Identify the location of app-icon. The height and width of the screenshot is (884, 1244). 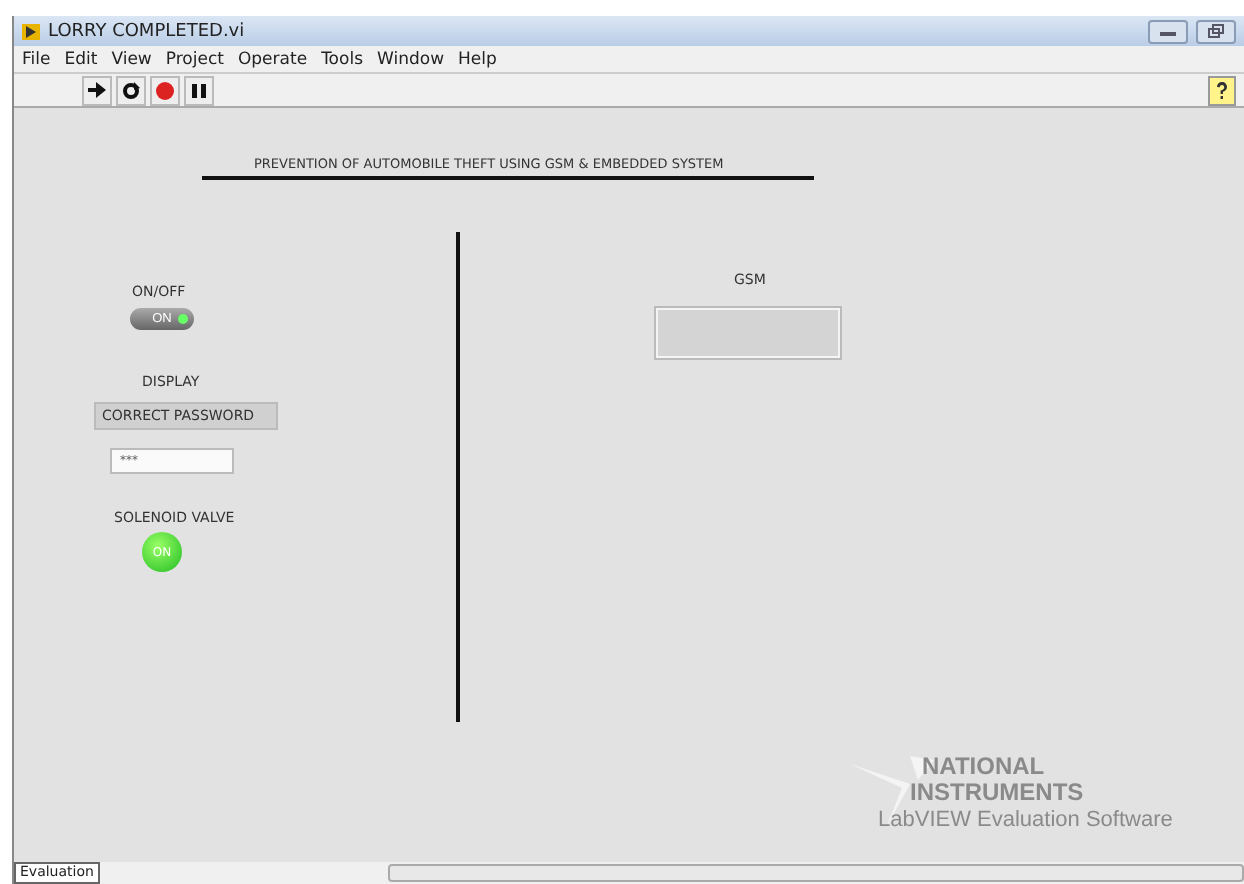
(31, 31).